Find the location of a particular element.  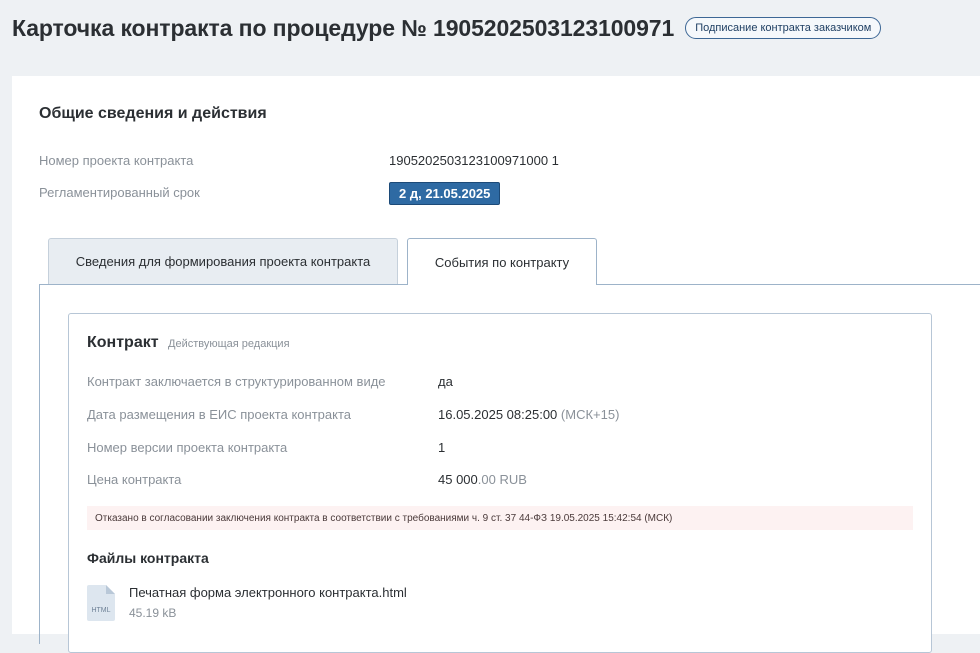

section-title-general: Общие сведения и действия is located at coordinates (153, 113).